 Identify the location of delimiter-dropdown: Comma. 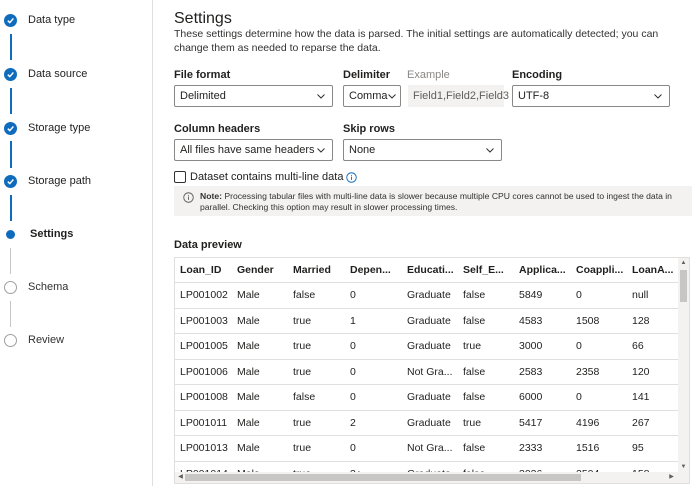
(372, 96).